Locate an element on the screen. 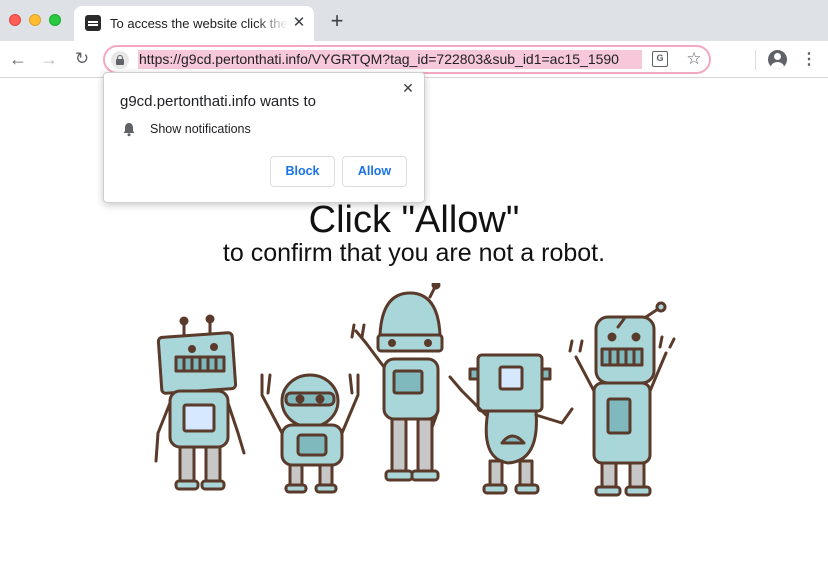  bookmark-star-icon: ☆ is located at coordinates (694, 59).